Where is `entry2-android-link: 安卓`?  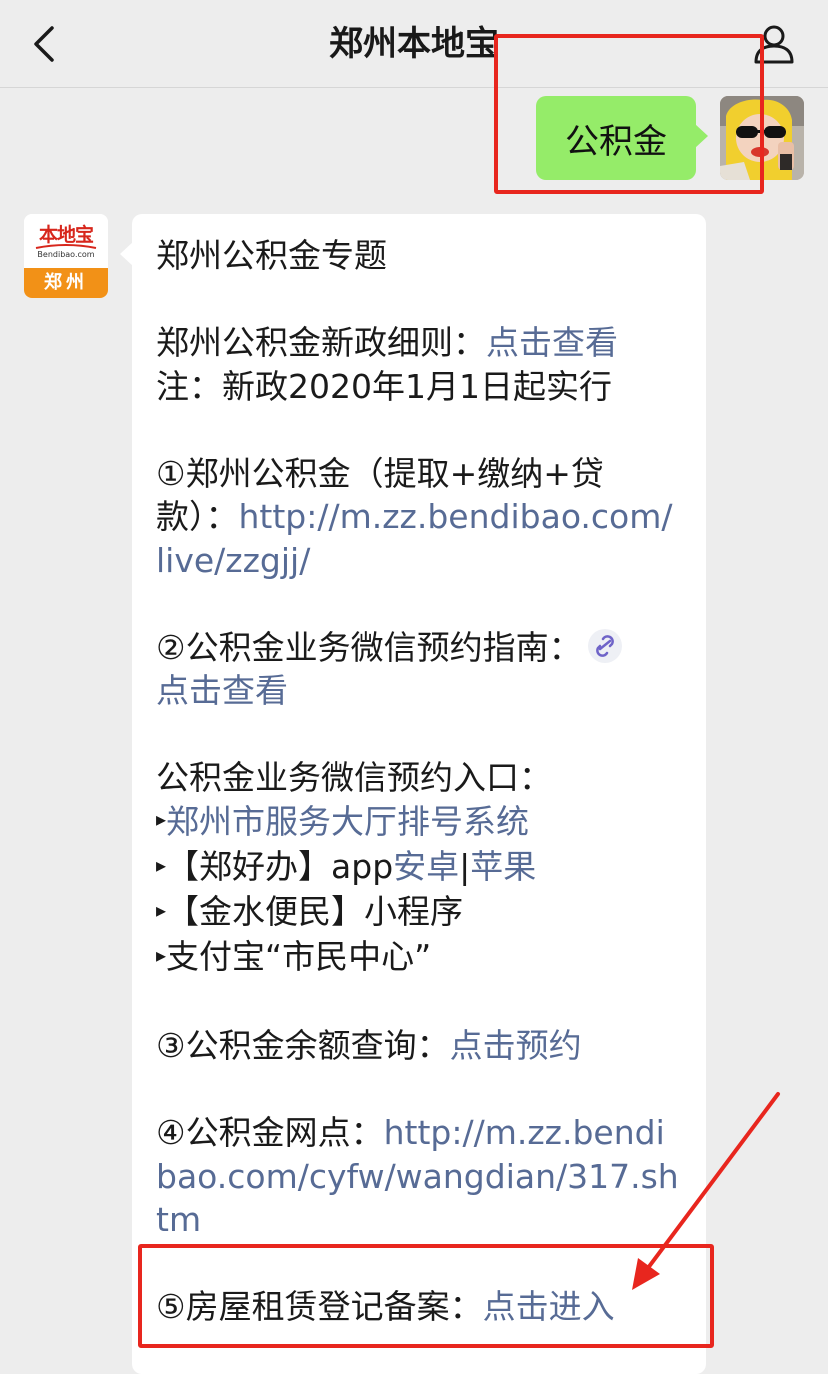
entry2-android-link: 安卓 is located at coordinates (426, 866).